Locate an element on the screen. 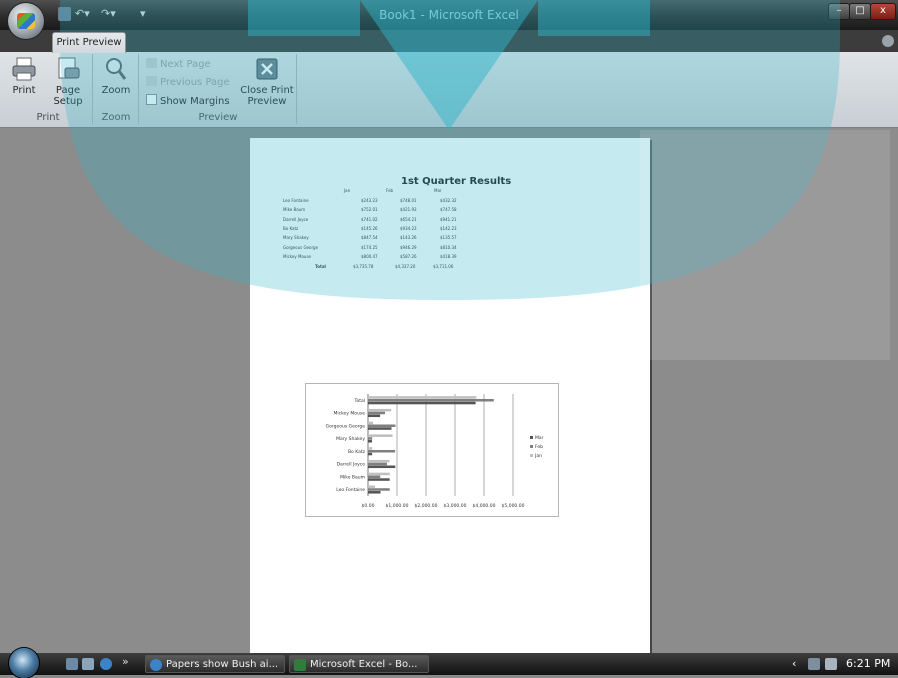 The width and height of the screenshot is (898, 678). table-cell: $800.47 is located at coordinates (369, 256).